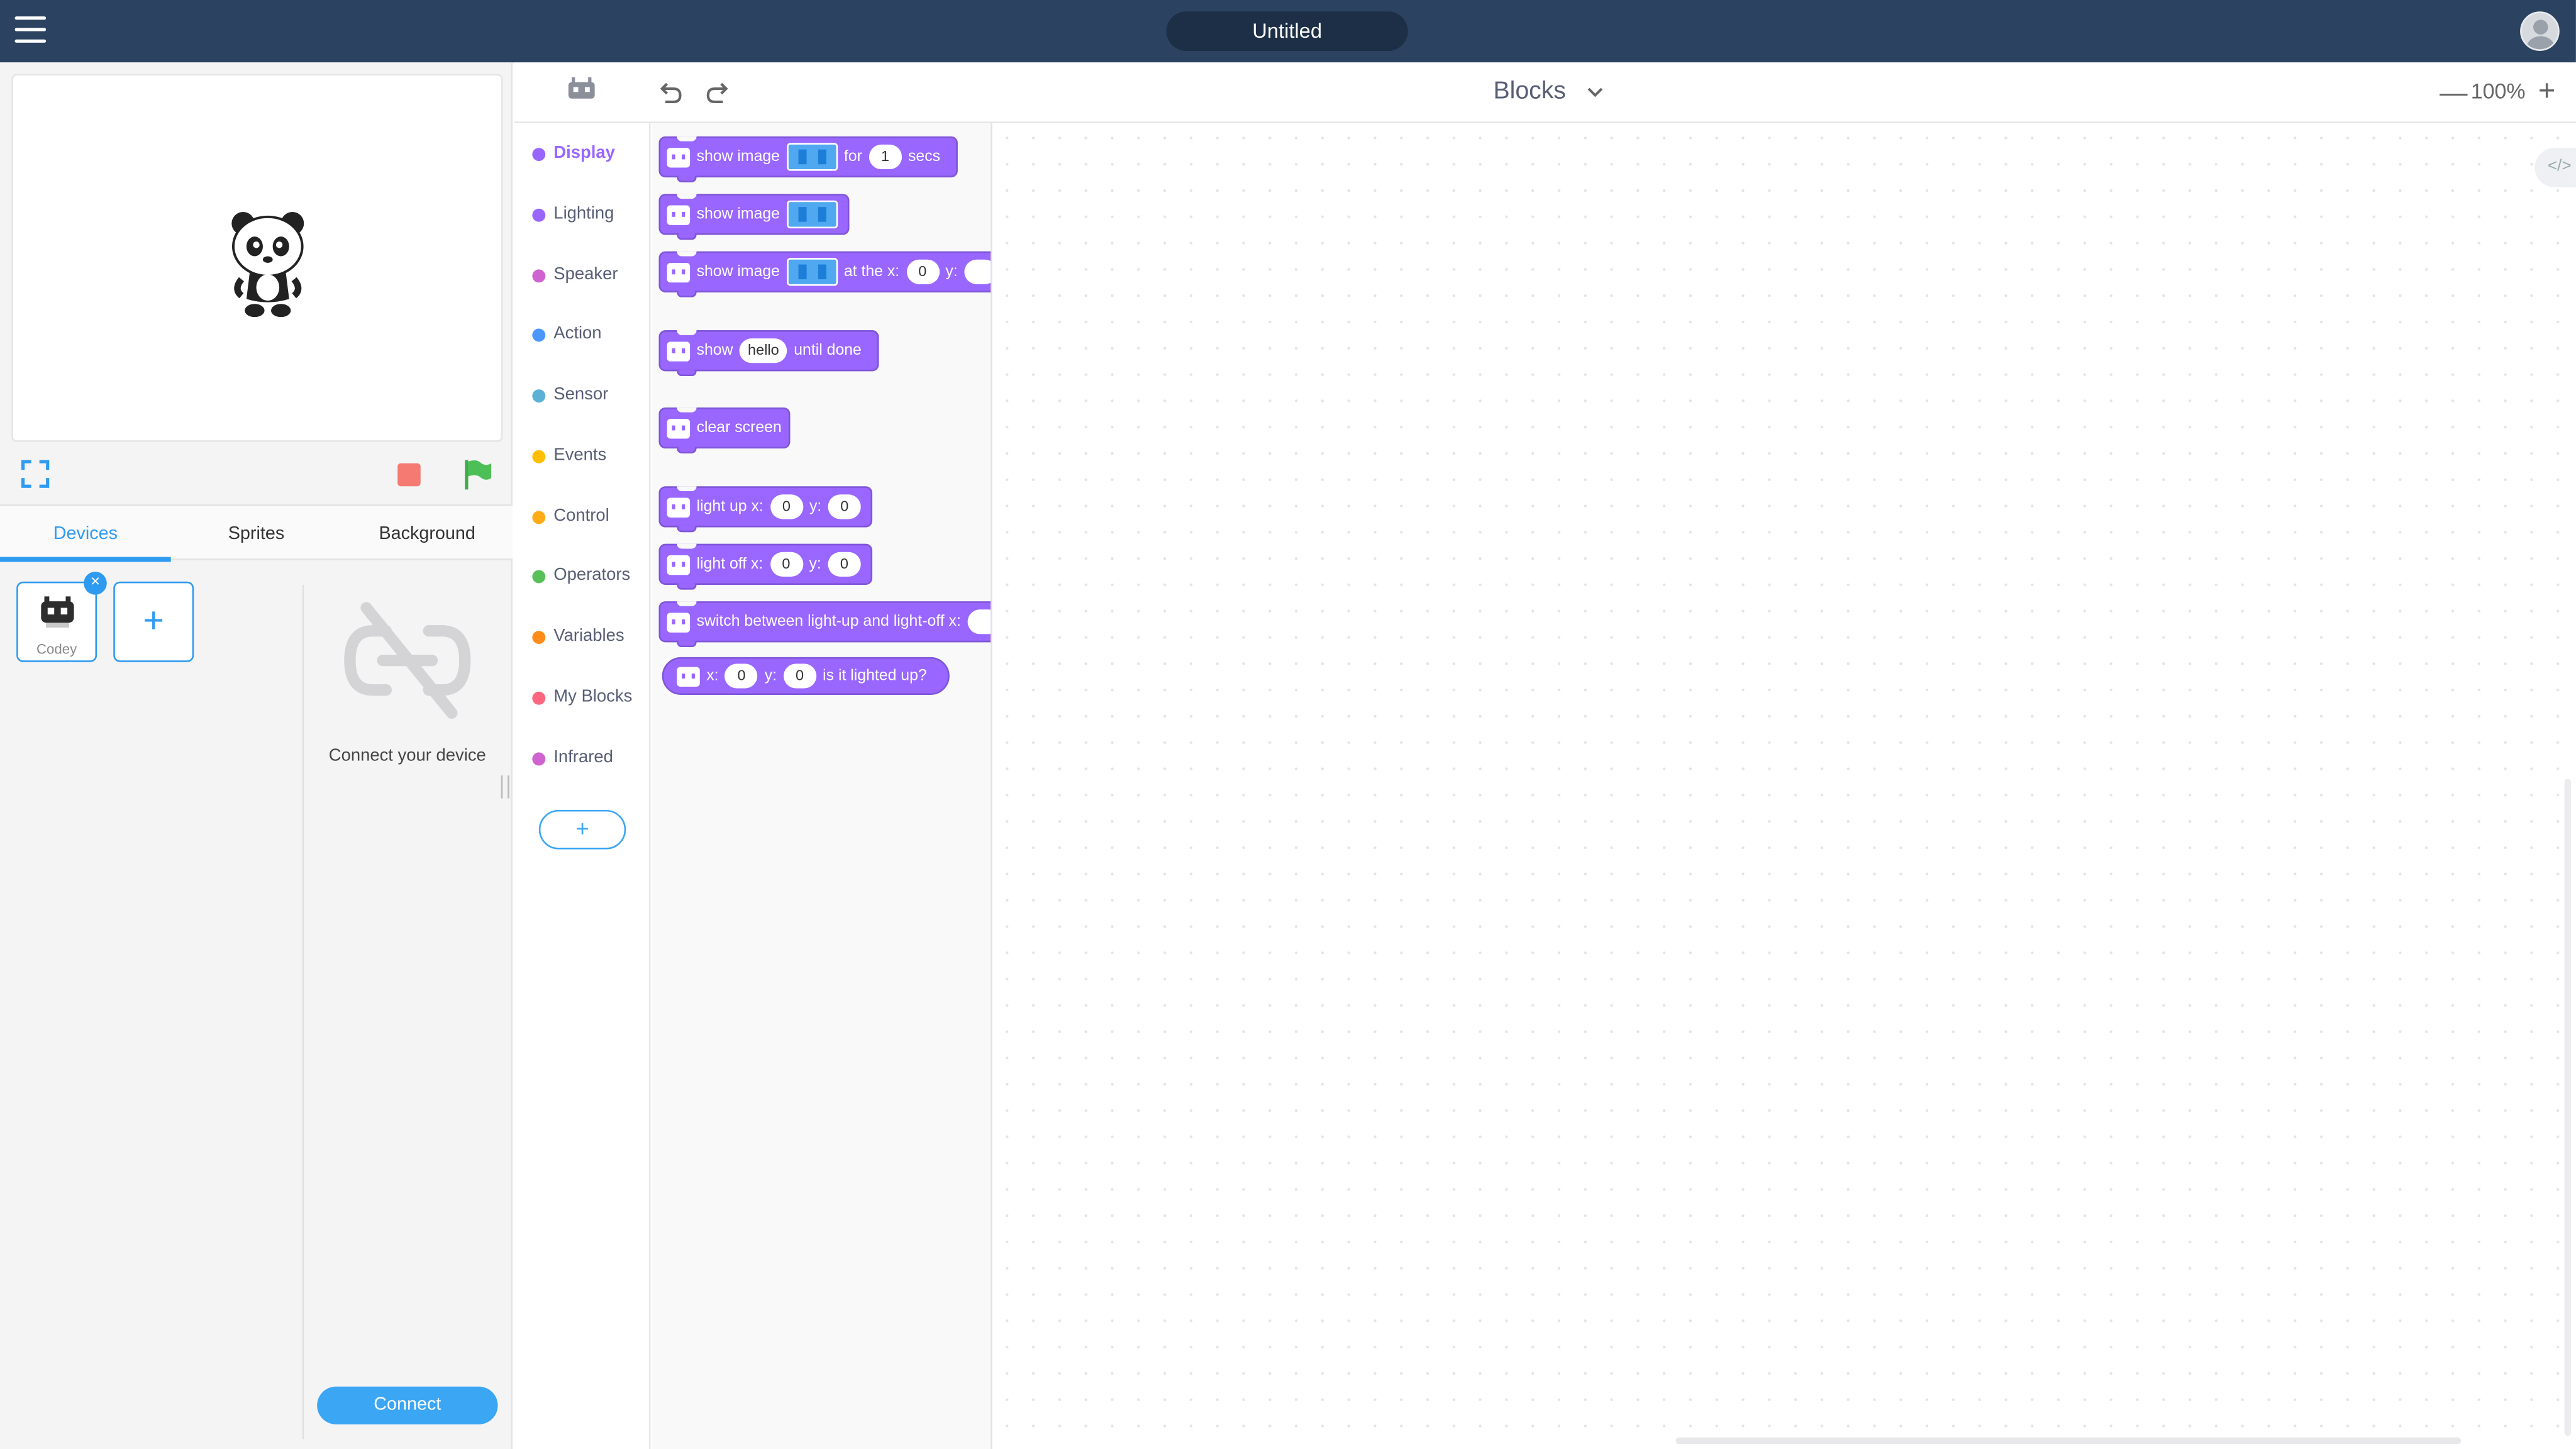 The height and width of the screenshot is (1449, 2576). What do you see at coordinates (2555, 167) in the screenshot?
I see `code-view-toggle-icon: </>` at bounding box center [2555, 167].